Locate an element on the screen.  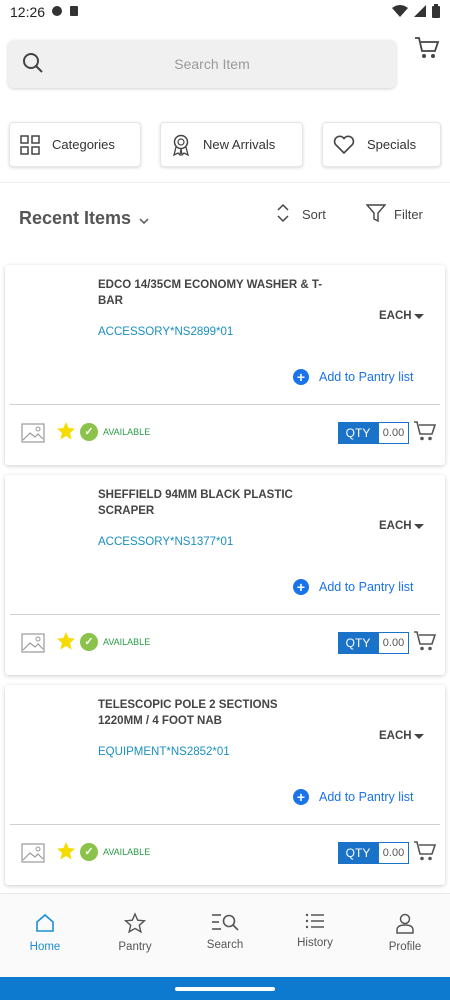
search-bar is located at coordinates (202, 64).